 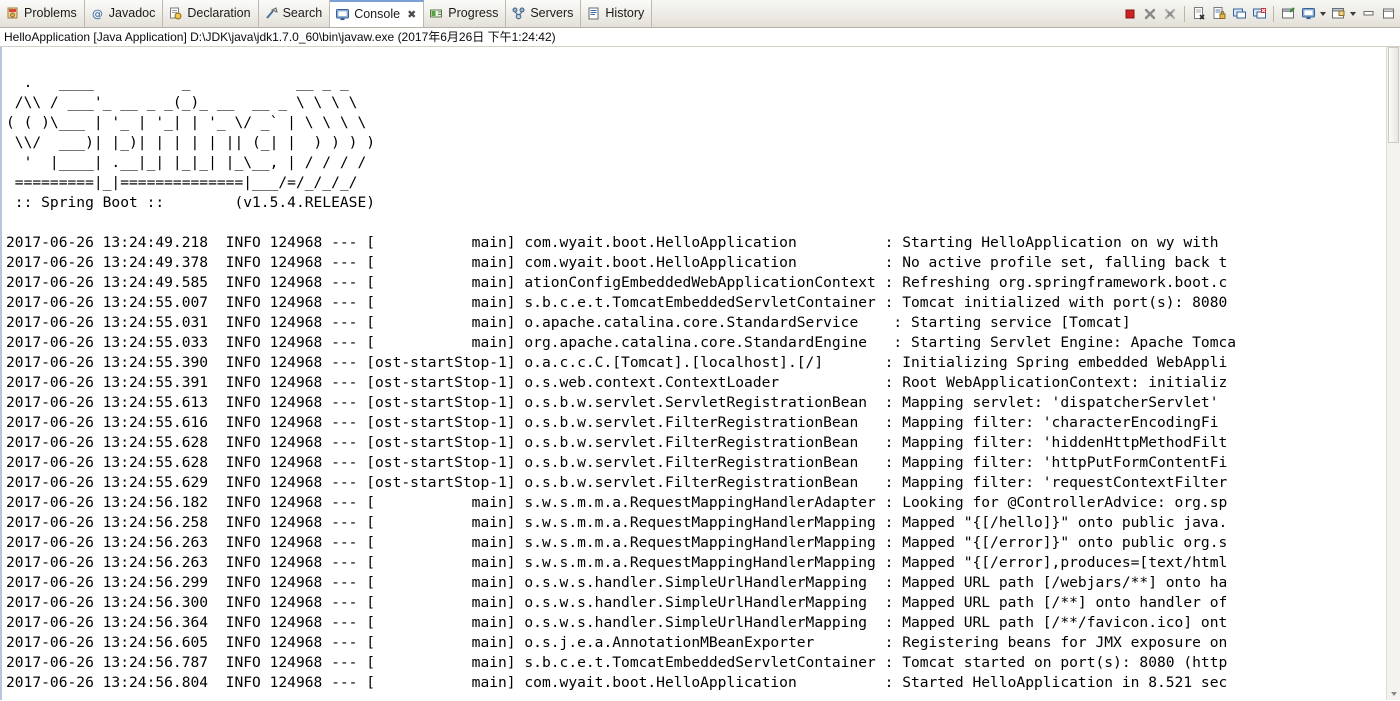 I want to click on tab-history: History, so click(x=617, y=13).